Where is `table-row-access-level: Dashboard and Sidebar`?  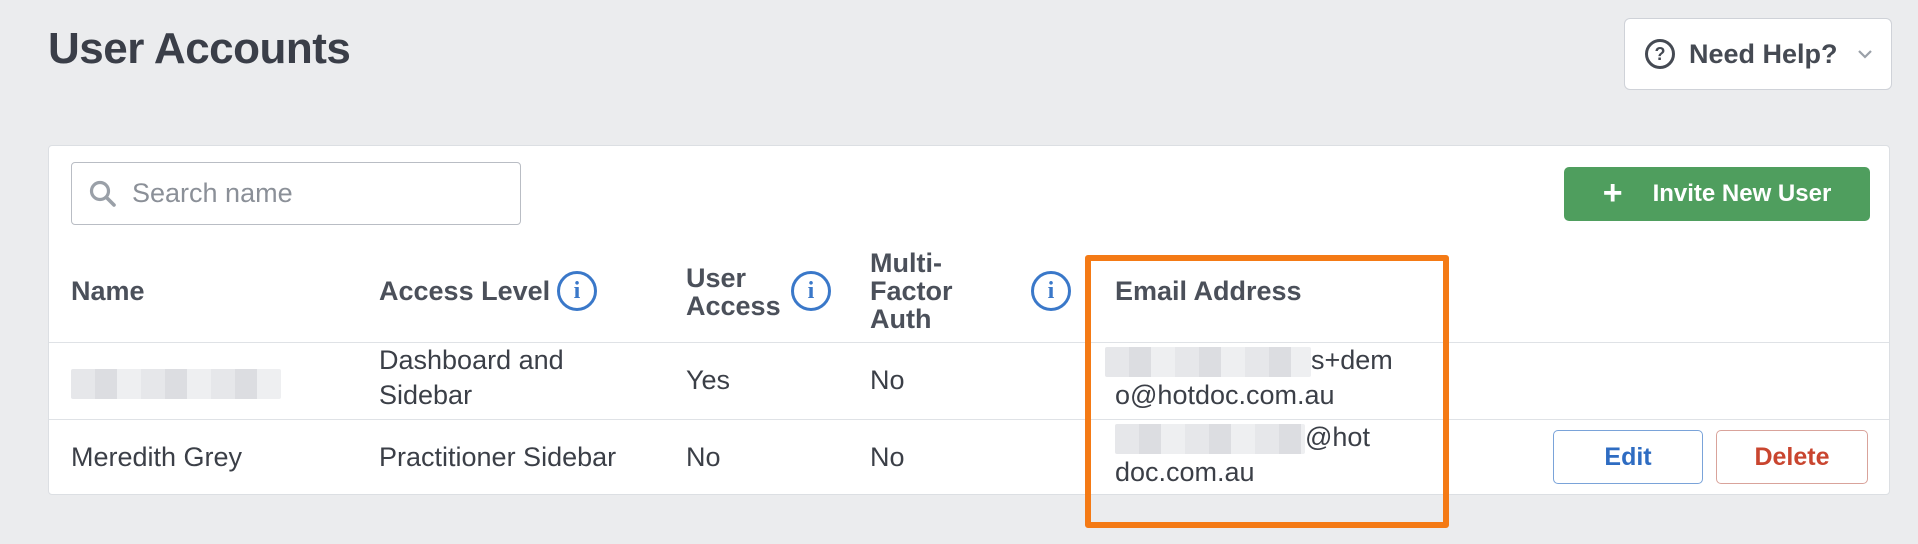
table-row-access-level: Dashboard and Sidebar is located at coordinates (471, 377).